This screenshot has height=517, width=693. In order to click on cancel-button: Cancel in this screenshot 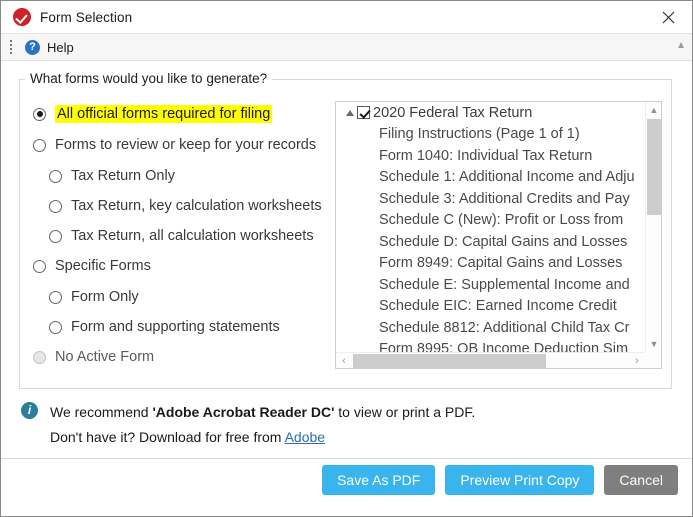, I will do `click(641, 480)`.